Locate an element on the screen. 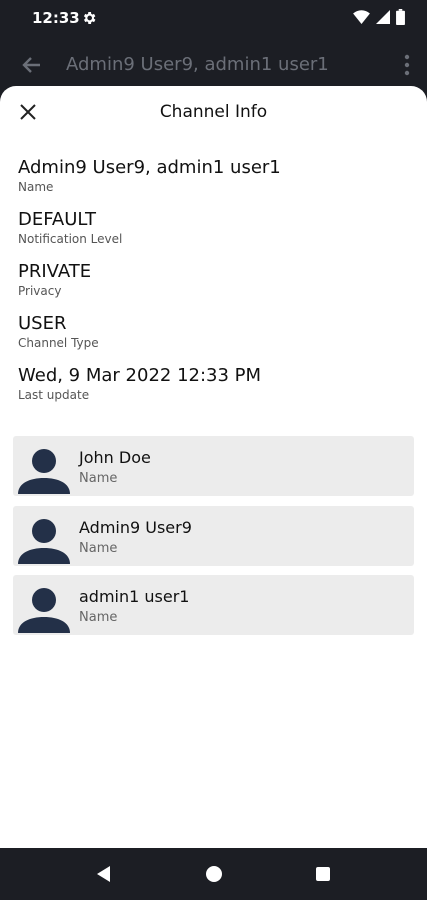  nav-back-icon is located at coordinates (104, 874).